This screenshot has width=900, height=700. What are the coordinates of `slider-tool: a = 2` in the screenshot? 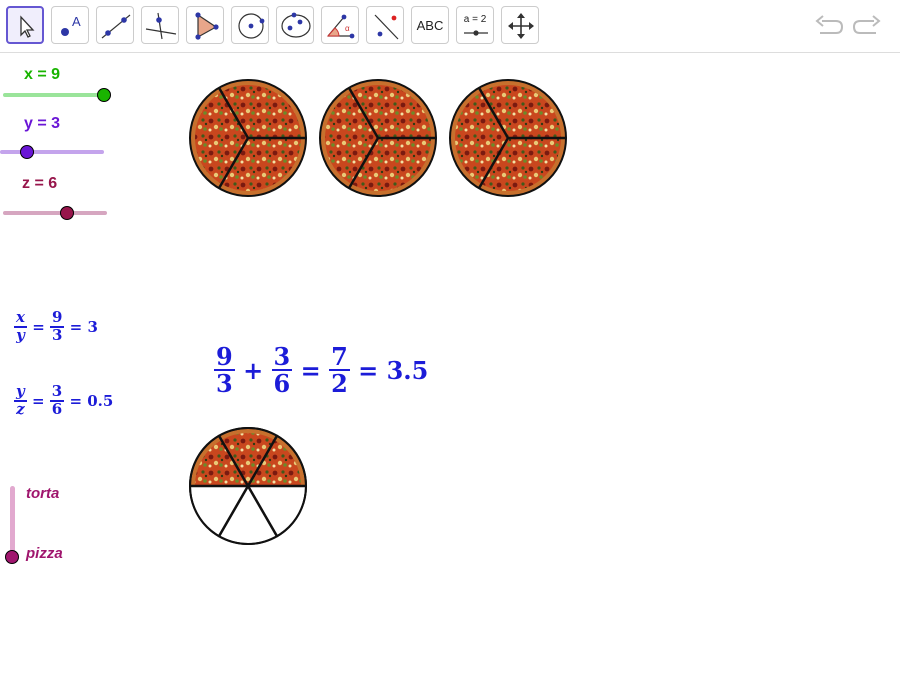 It's located at (475, 25).